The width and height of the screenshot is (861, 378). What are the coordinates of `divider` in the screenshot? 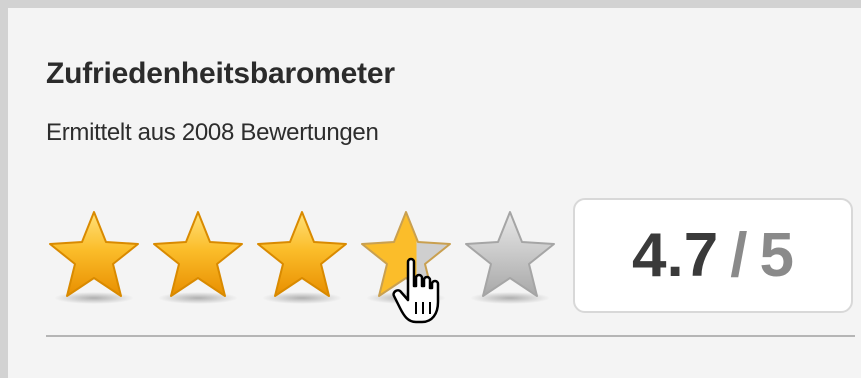 It's located at (450, 336).